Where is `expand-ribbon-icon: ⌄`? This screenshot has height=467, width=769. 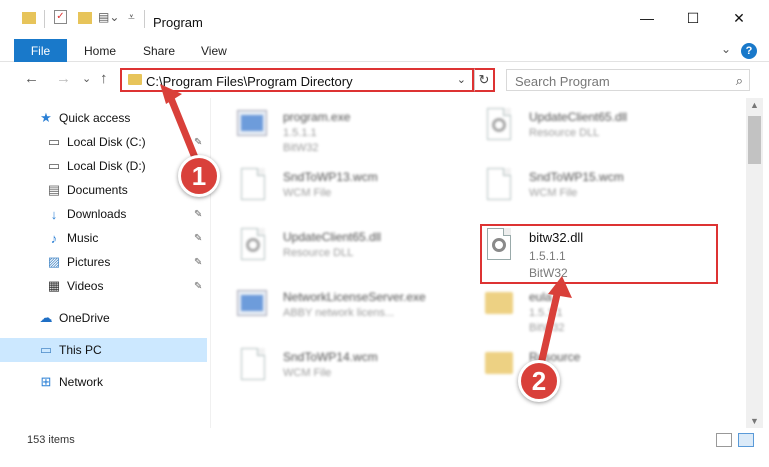
expand-ribbon-icon: ⌄ is located at coordinates (726, 49).